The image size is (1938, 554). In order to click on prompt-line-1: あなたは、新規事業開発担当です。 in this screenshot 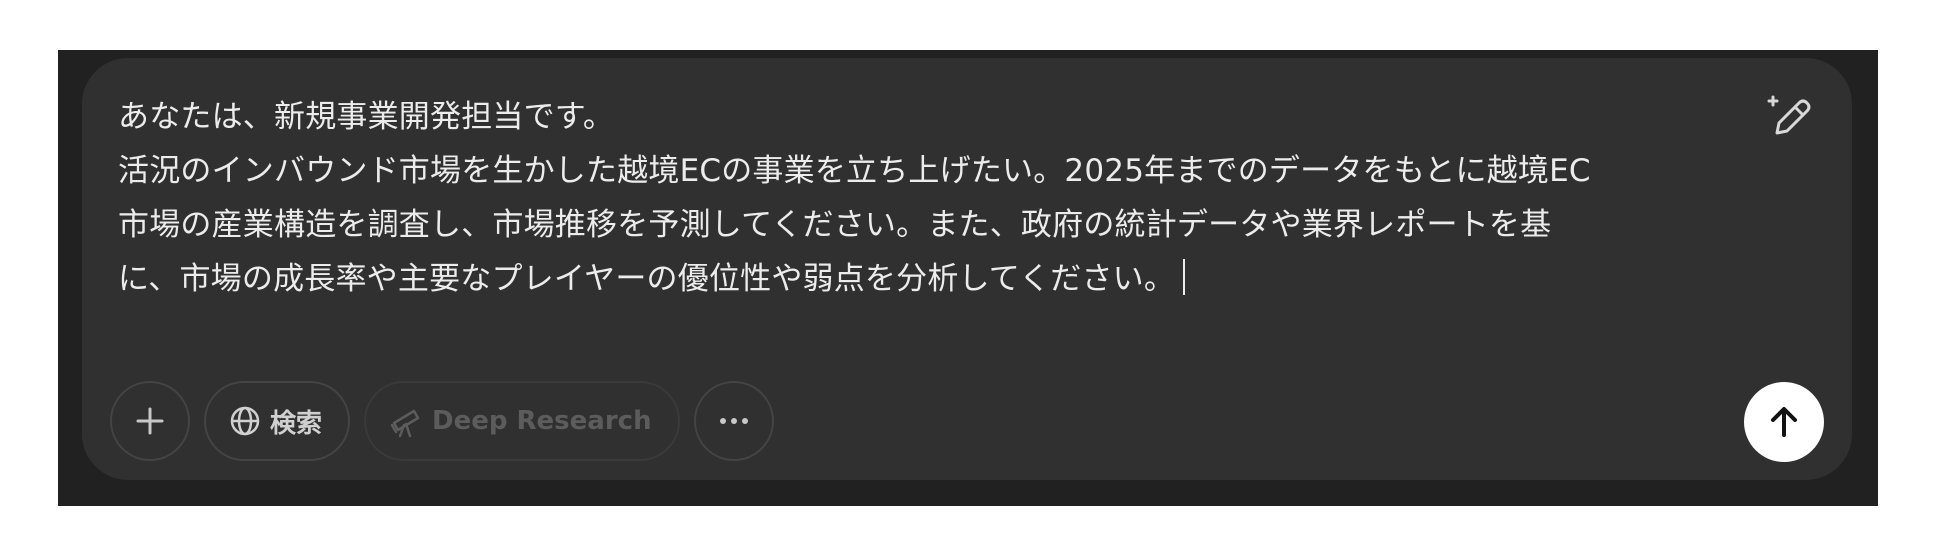, I will do `click(366, 117)`.